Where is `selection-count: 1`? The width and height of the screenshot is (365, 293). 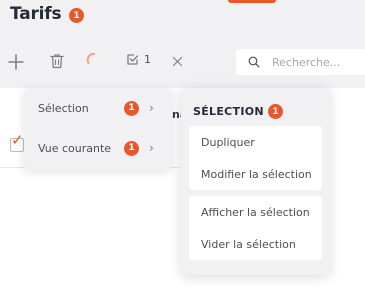 selection-count: 1 is located at coordinates (138, 59).